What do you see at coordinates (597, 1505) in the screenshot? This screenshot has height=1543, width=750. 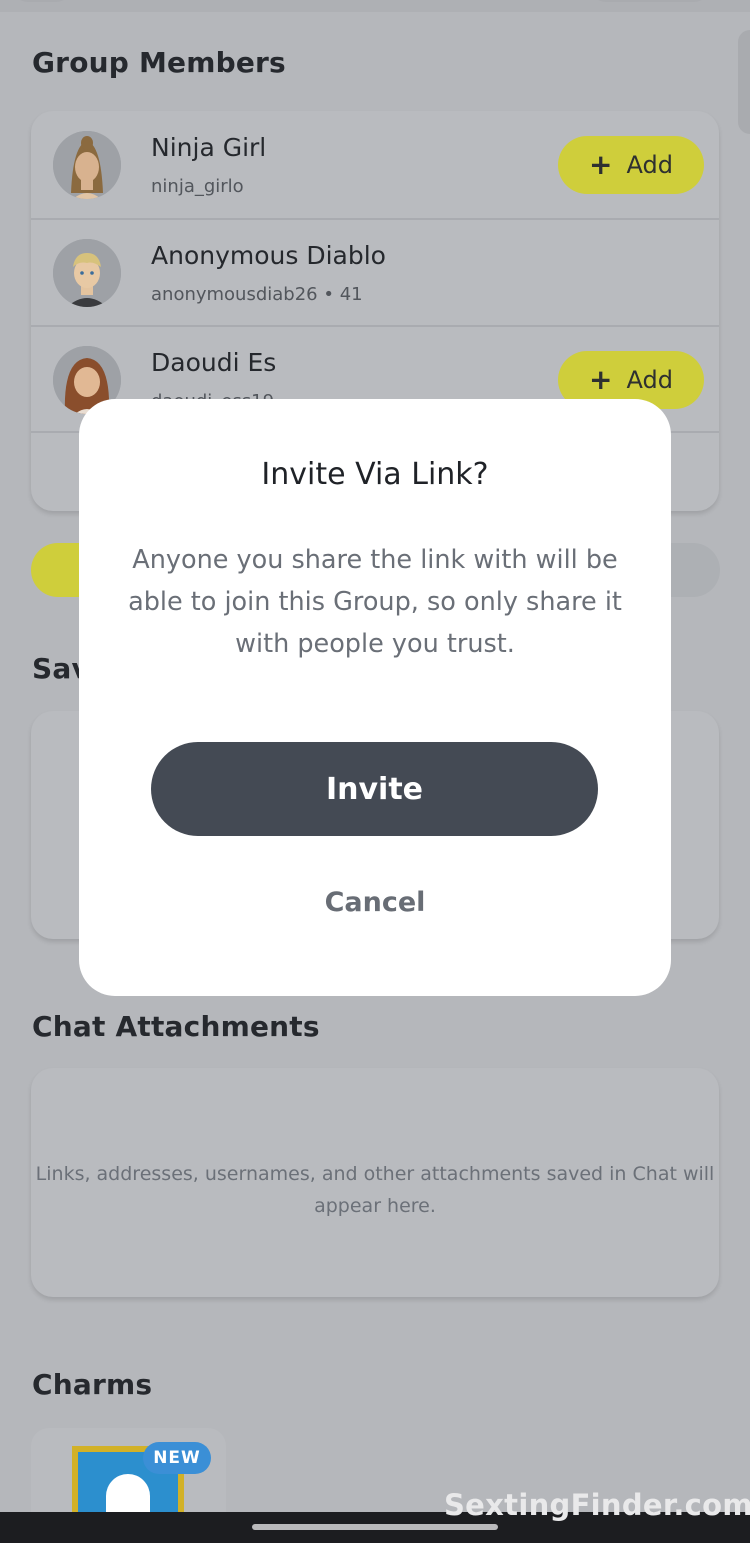 I see `watermark: SextingFinder.com` at bounding box center [597, 1505].